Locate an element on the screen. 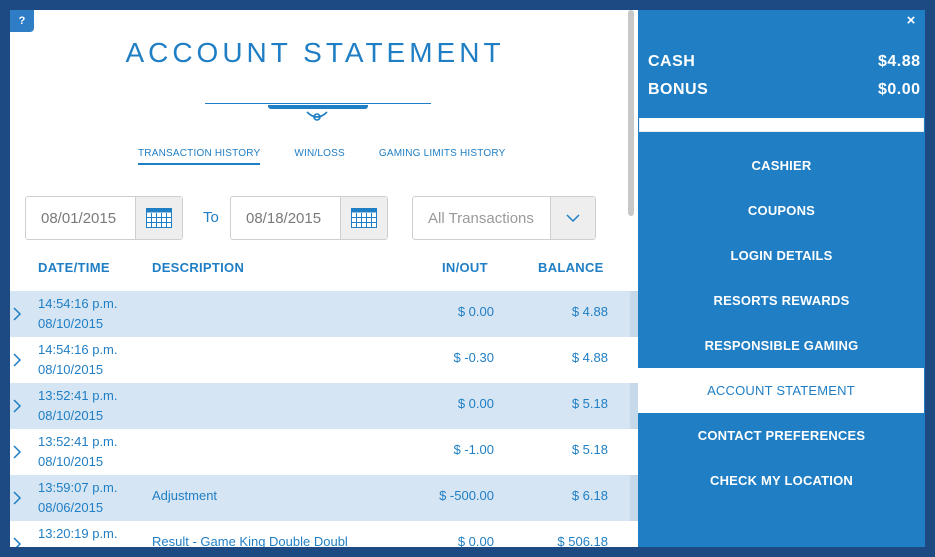  column-header-datetime: DATE/TIME is located at coordinates (74, 267).